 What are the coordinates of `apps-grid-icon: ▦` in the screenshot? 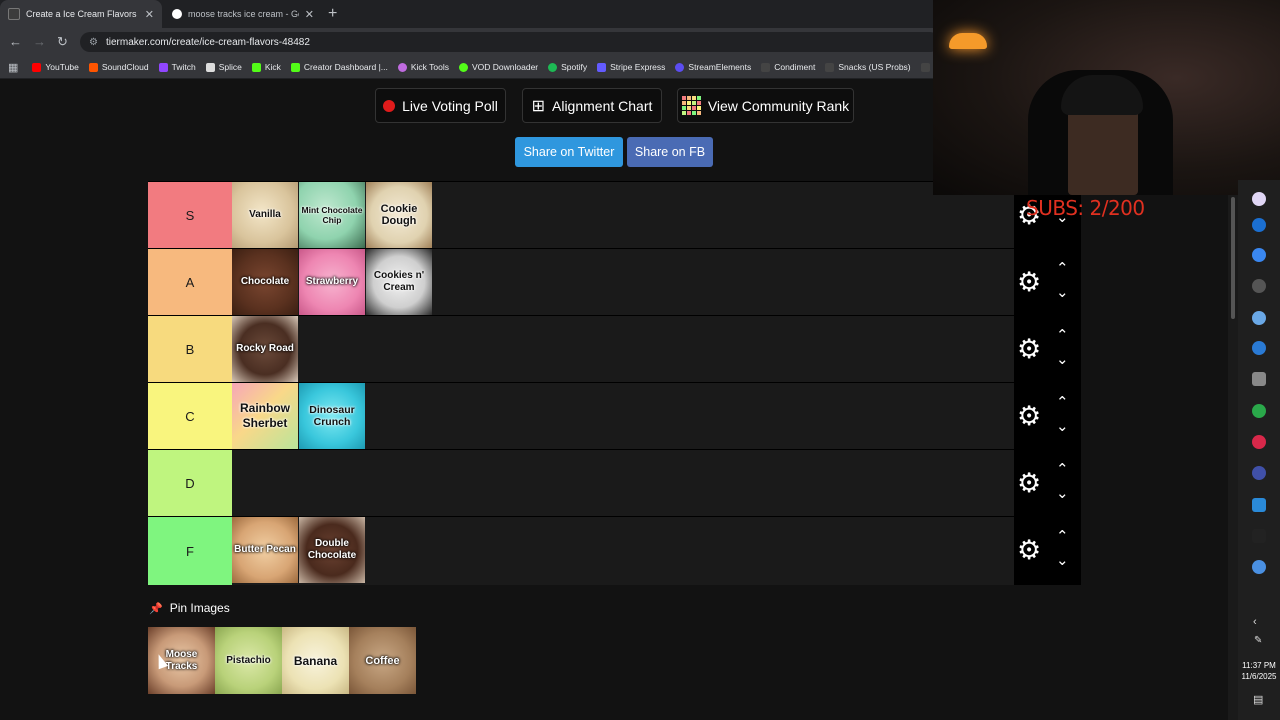 It's located at (13, 67).